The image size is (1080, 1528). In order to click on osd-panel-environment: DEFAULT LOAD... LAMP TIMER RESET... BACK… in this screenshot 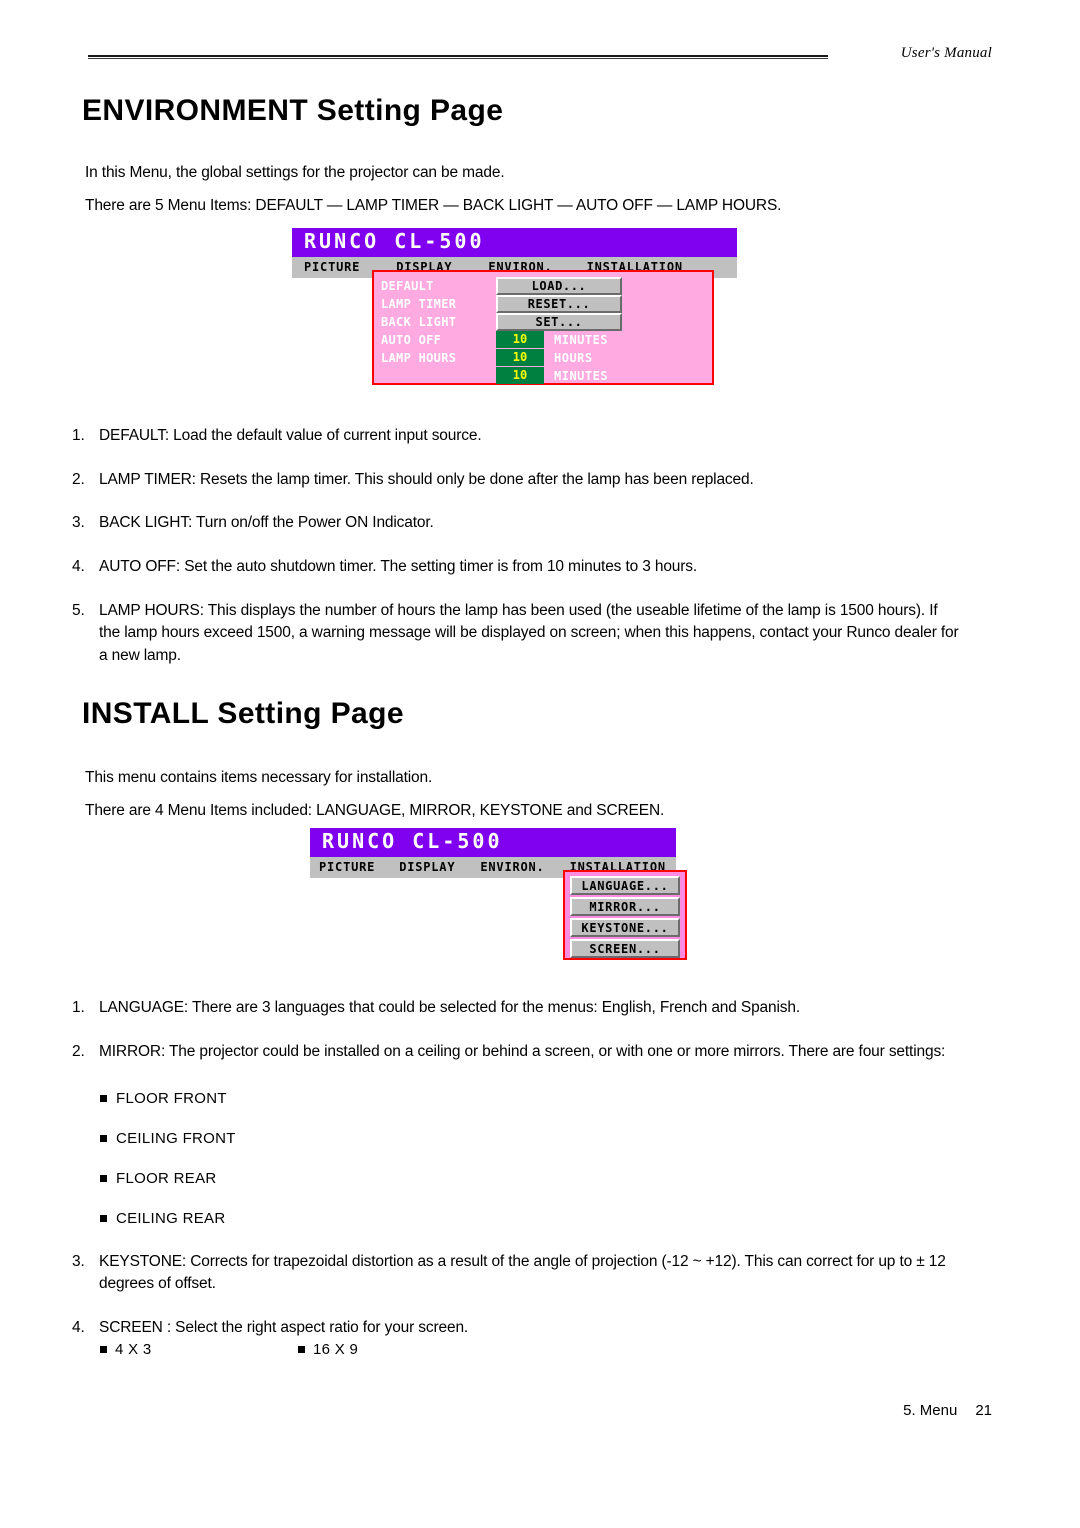, I will do `click(543, 327)`.